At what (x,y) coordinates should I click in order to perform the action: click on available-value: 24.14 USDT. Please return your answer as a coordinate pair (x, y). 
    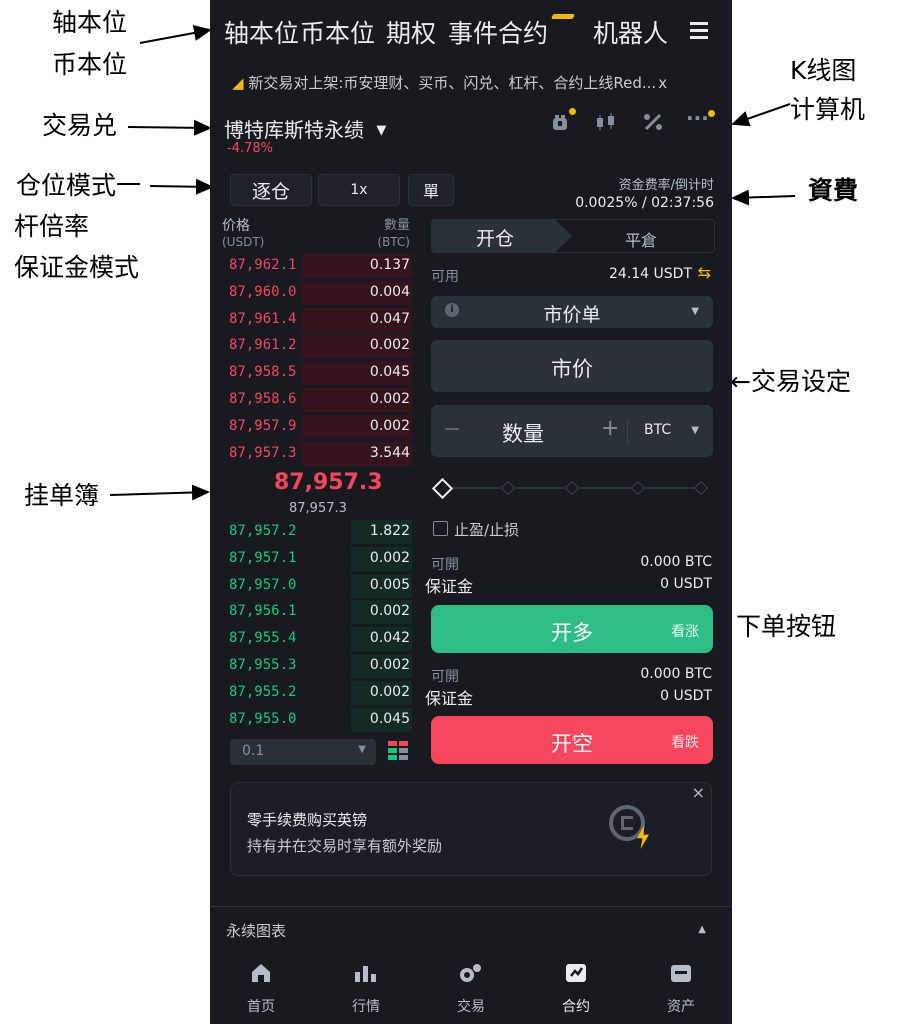
    Looking at the image, I should click on (650, 274).